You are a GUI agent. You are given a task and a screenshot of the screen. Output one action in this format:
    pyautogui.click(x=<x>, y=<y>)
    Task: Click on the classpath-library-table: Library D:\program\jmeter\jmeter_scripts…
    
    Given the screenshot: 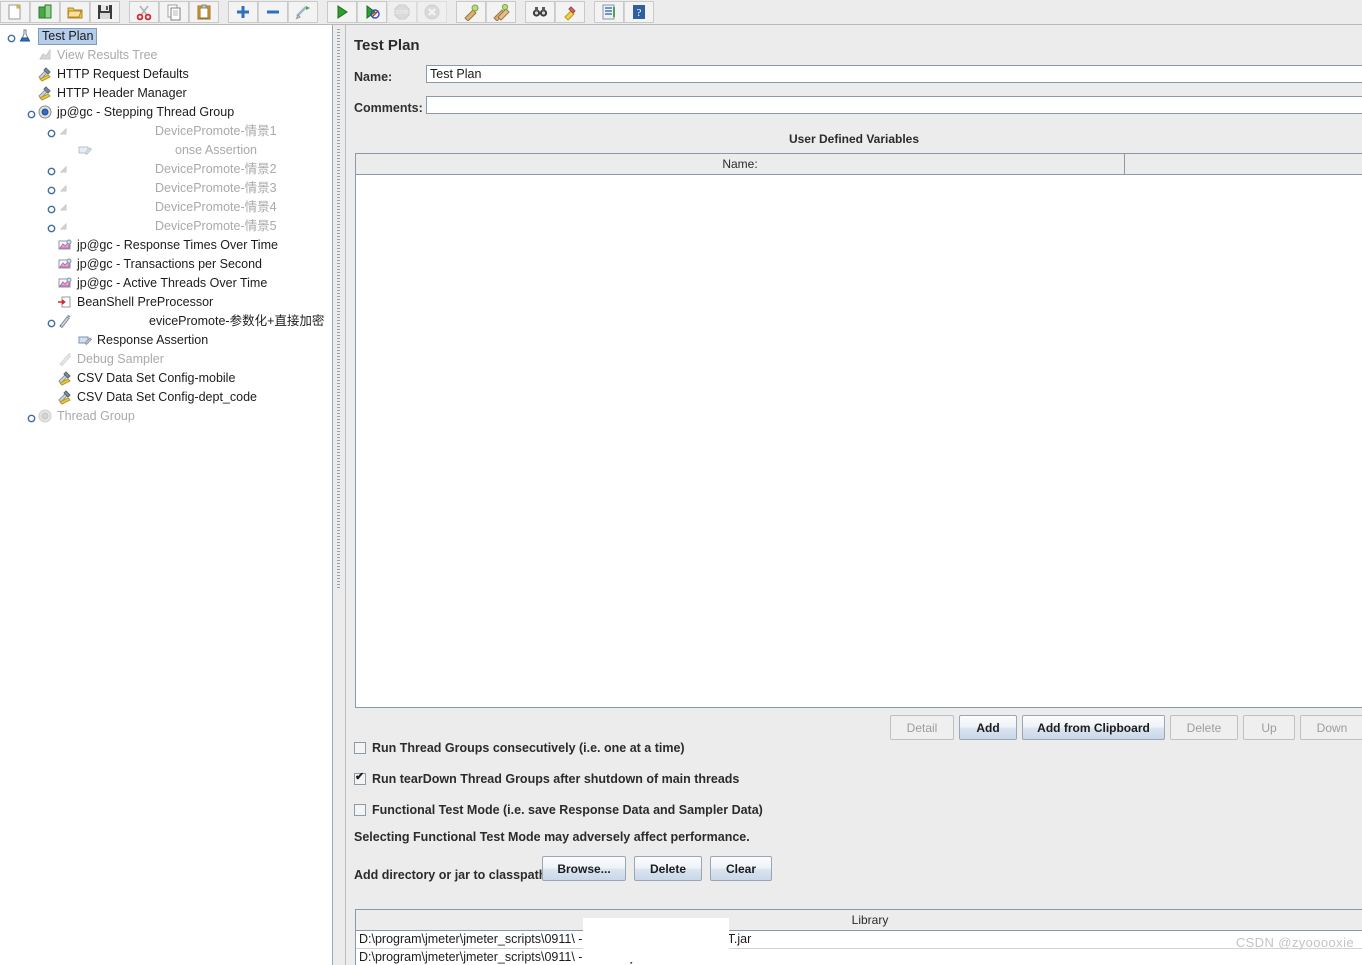 What is the action you would take?
    pyautogui.click(x=858, y=937)
    